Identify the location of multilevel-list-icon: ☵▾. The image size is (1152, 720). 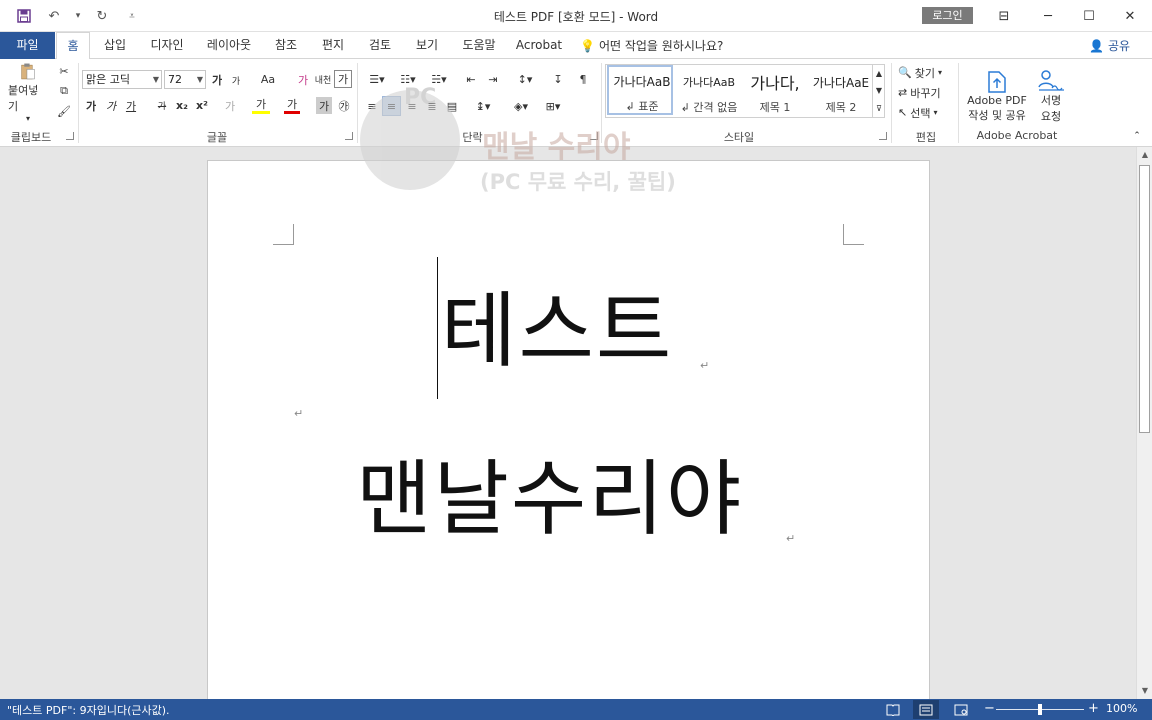
(439, 79).